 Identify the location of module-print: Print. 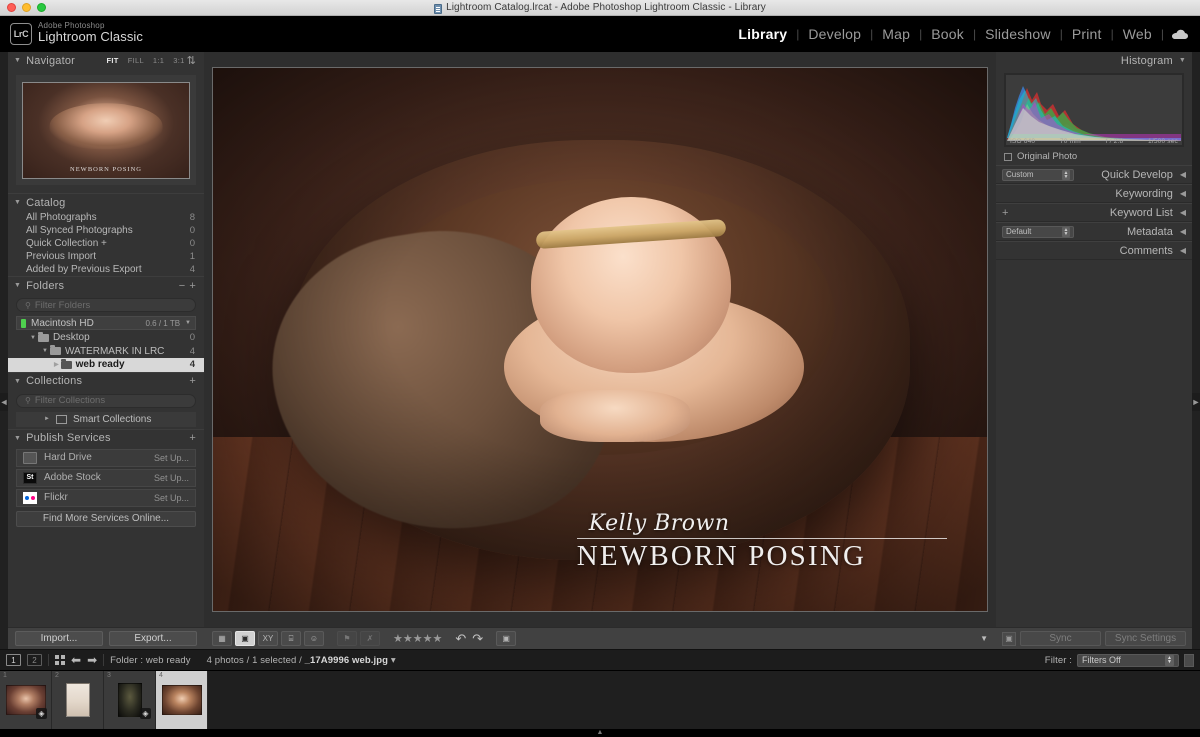
(1087, 34).